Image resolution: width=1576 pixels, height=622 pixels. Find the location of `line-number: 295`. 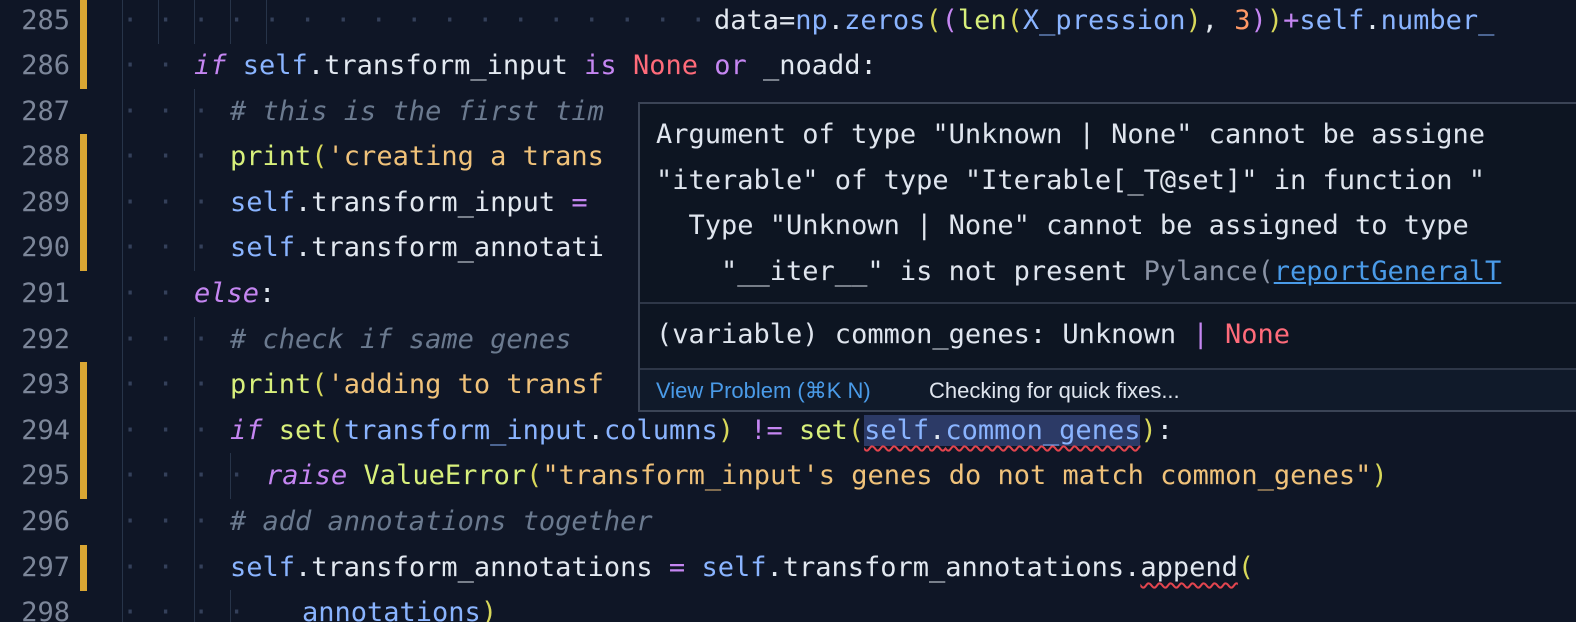

line-number: 295 is located at coordinates (45, 475).